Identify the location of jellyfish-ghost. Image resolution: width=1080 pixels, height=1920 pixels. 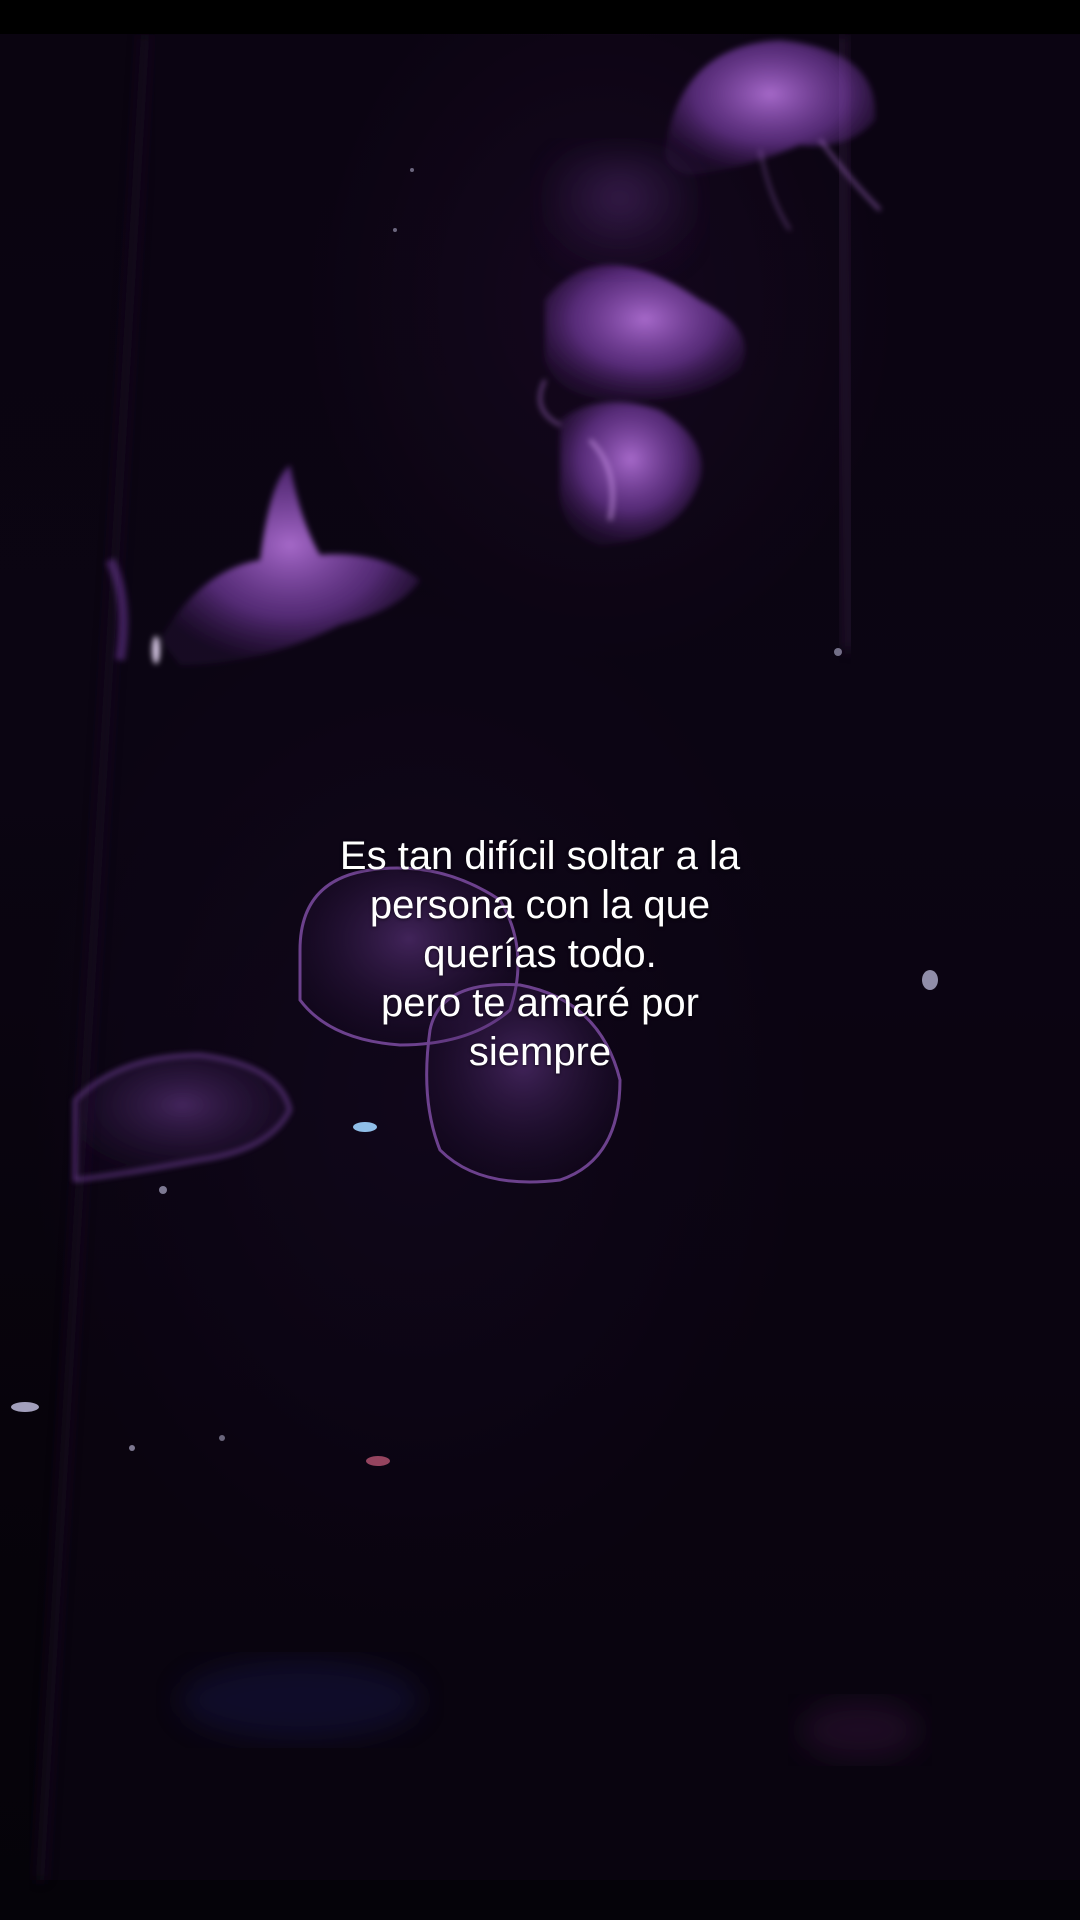
(620, 210).